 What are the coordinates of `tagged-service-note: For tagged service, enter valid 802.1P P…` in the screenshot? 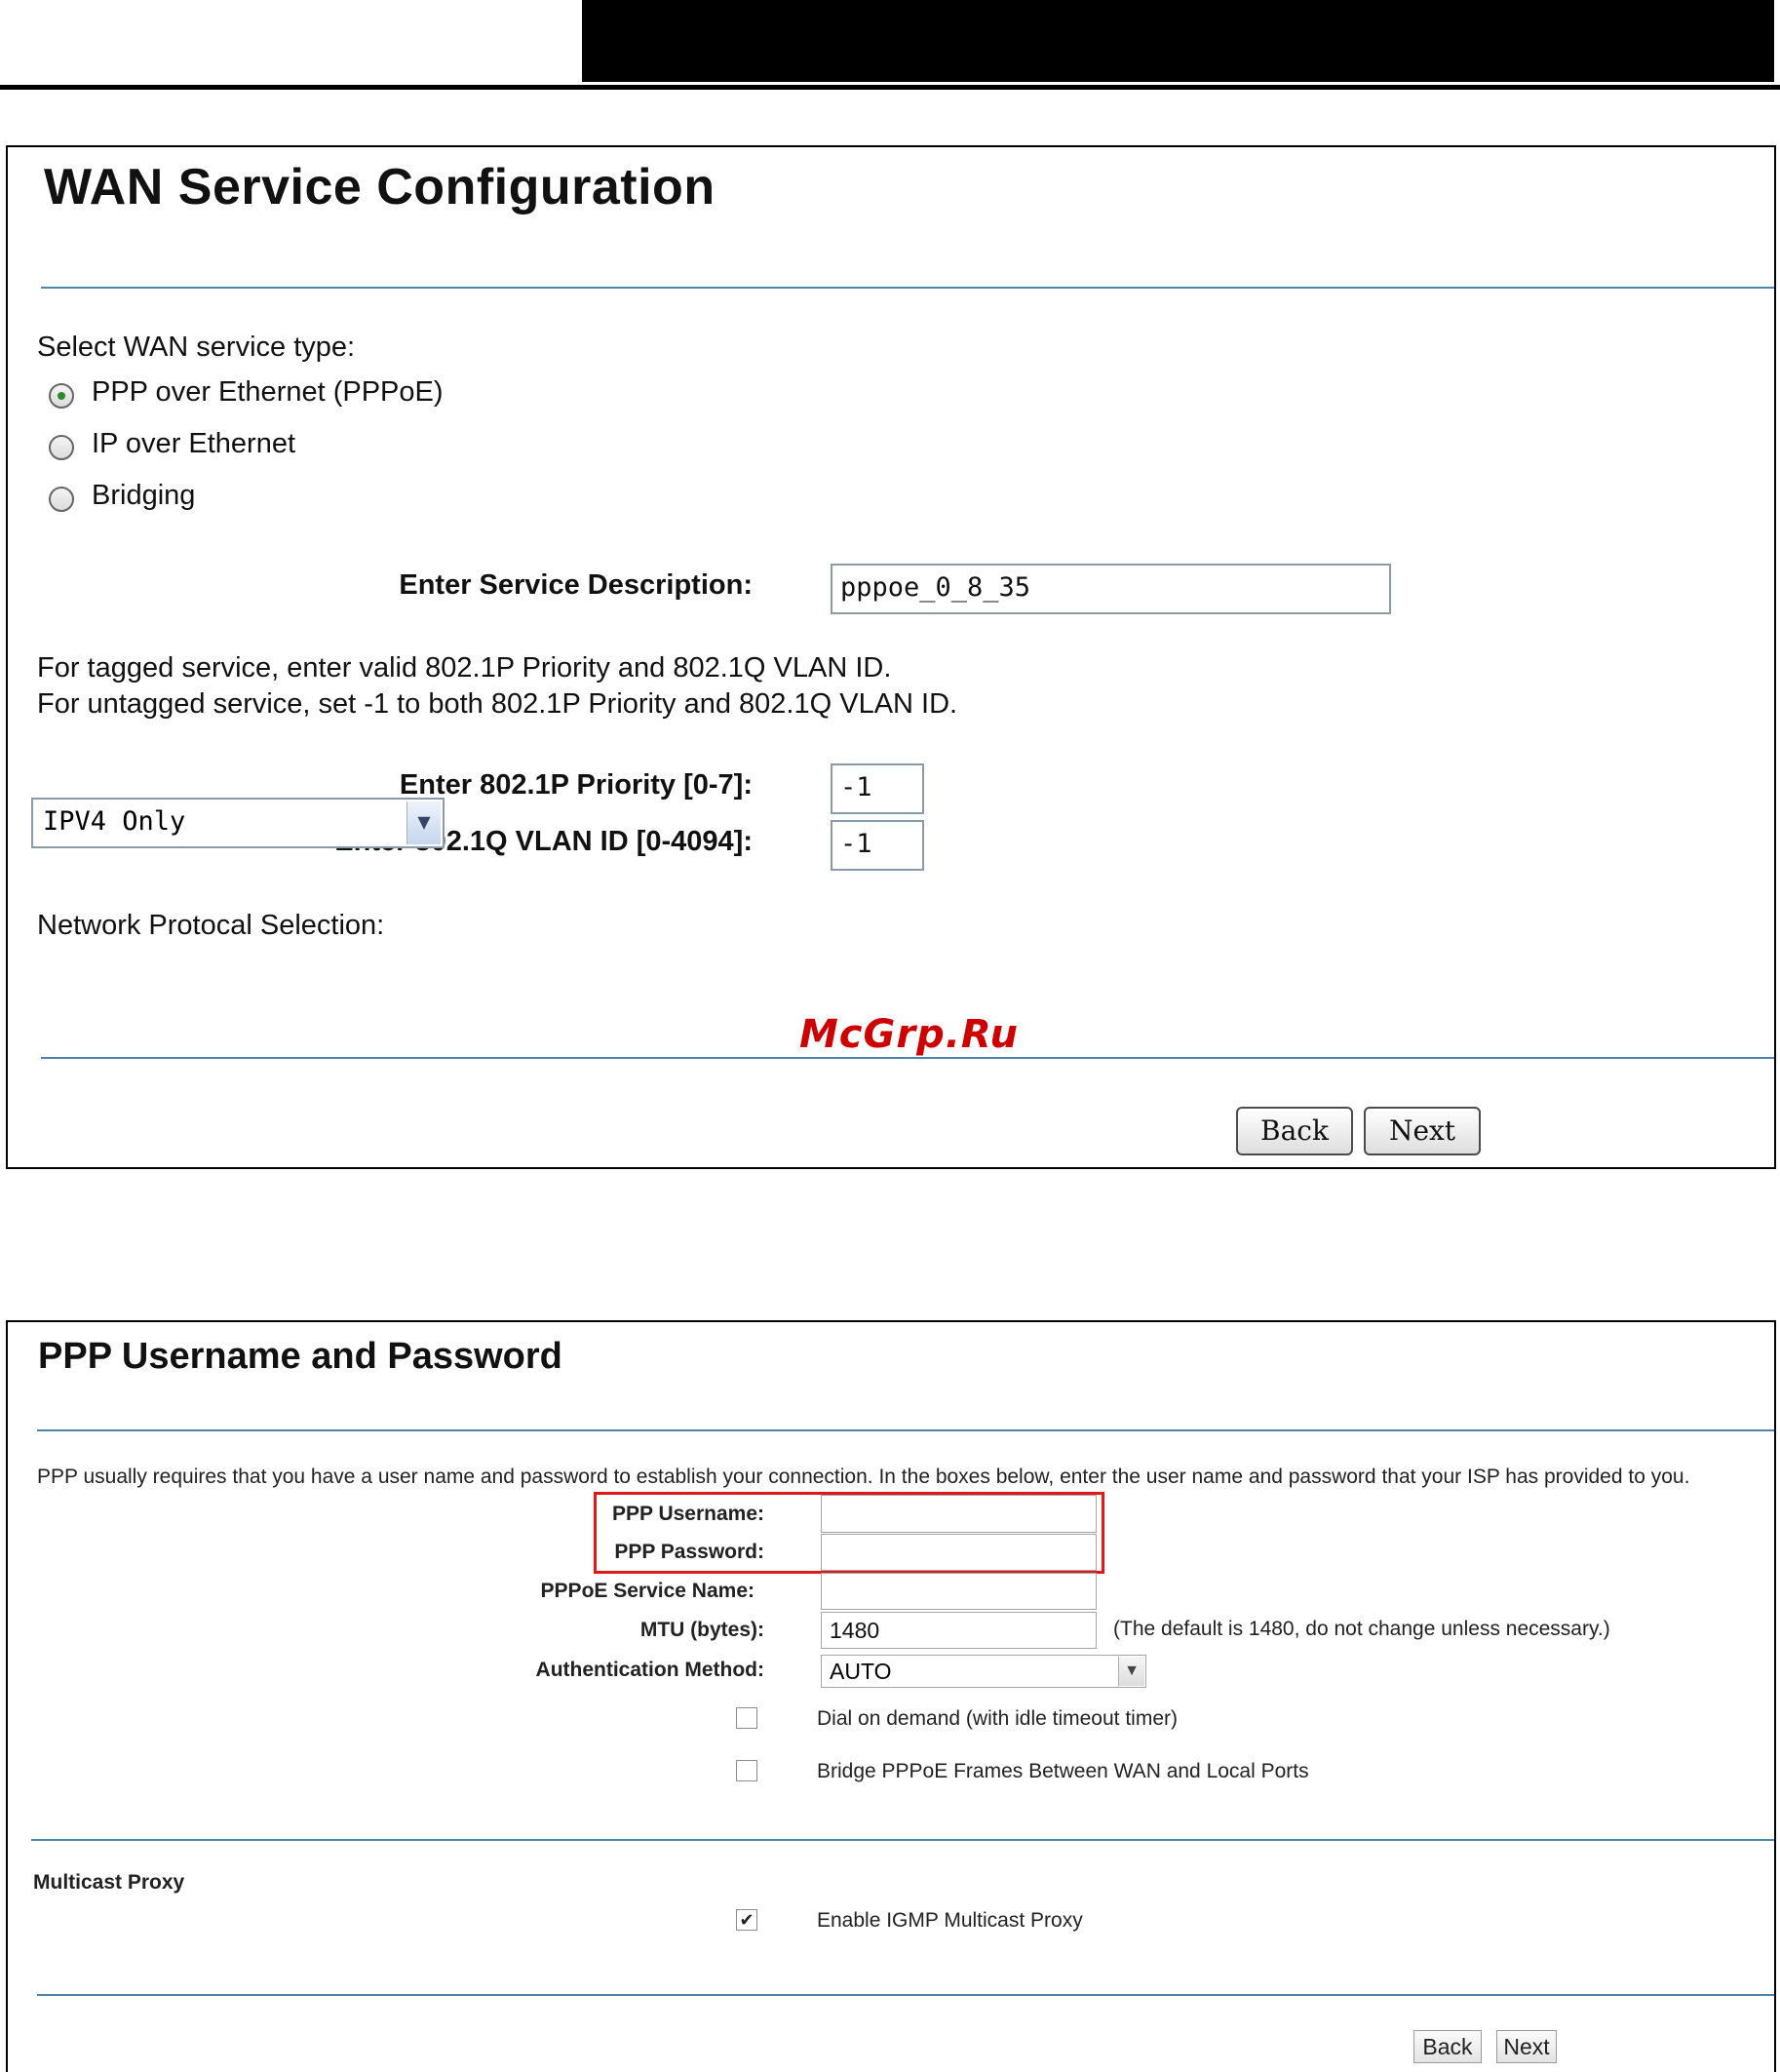 It's located at (465, 668).